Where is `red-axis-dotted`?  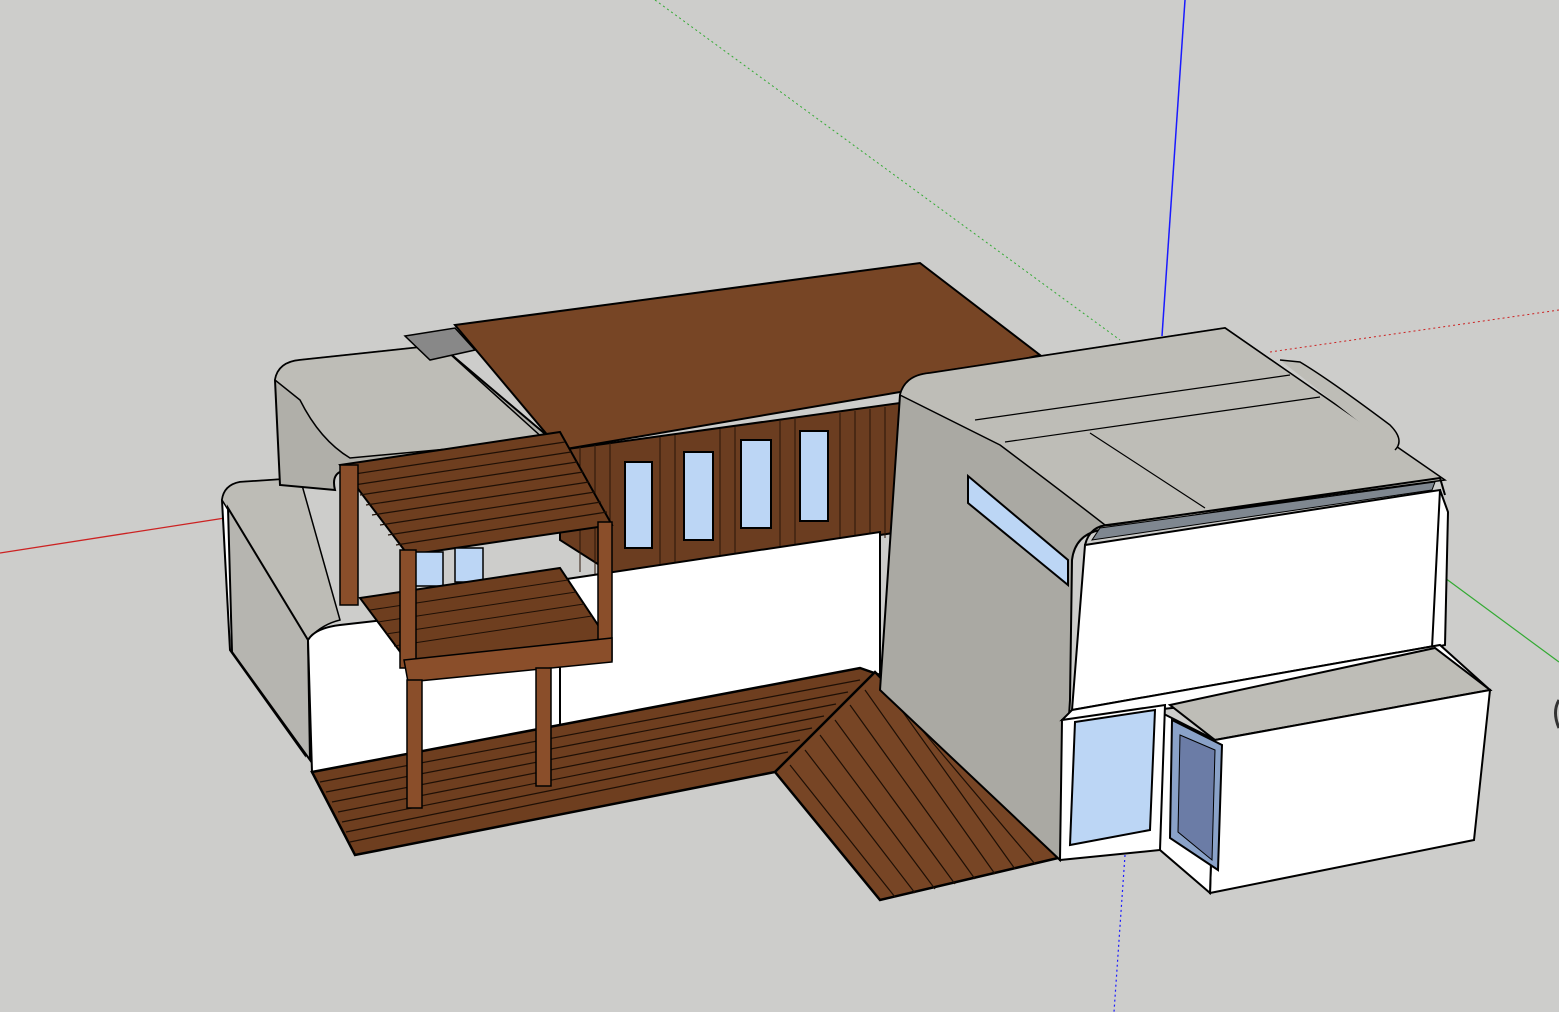
red-axis-dotted is located at coordinates (1414, 331).